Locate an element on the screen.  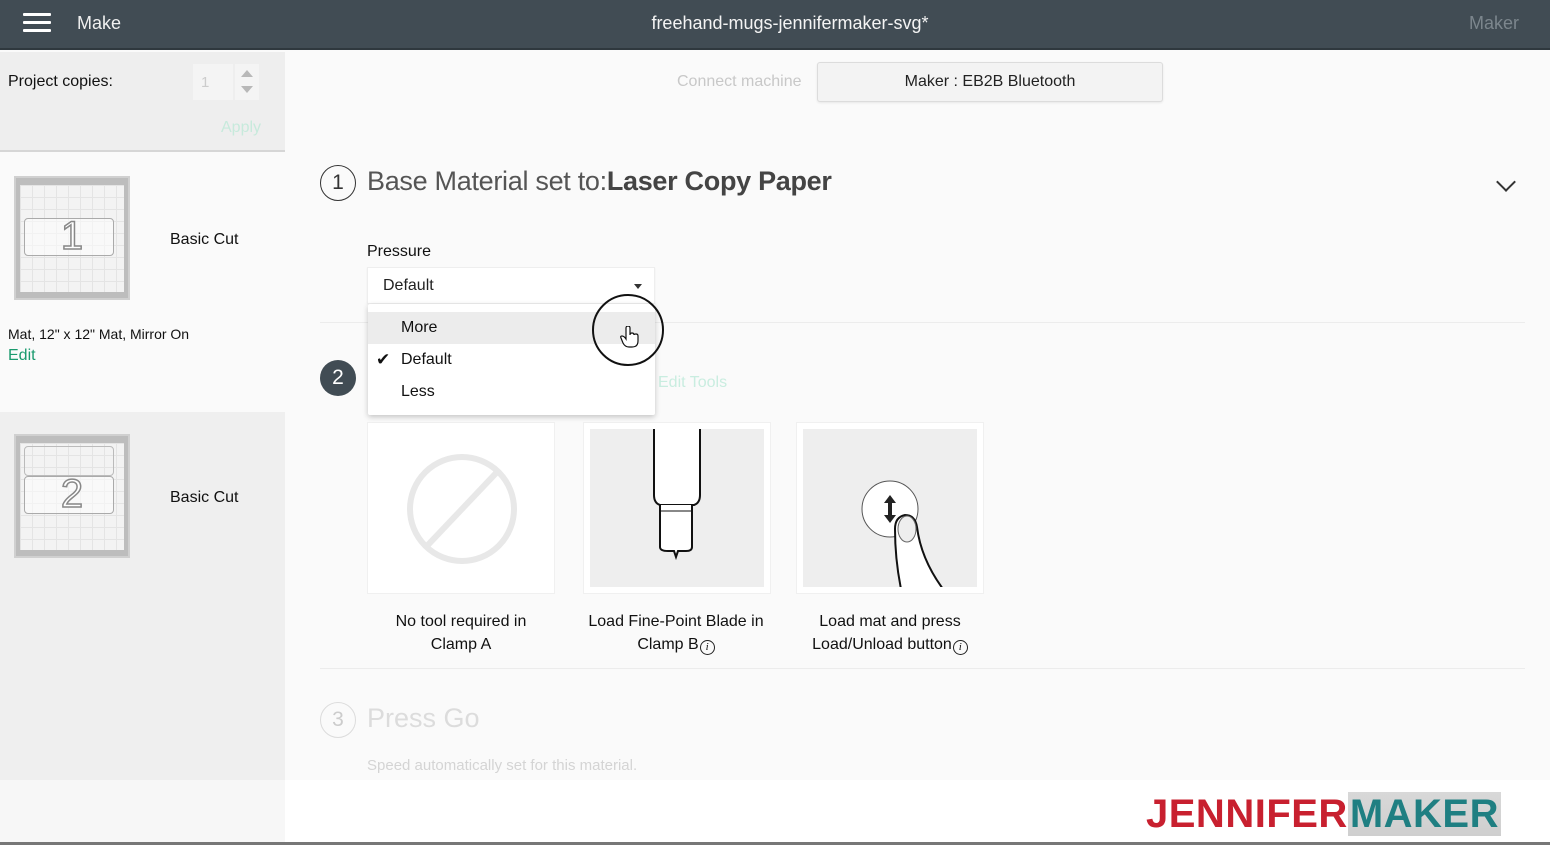
increment-arrow-icon is located at coordinates (247, 73).